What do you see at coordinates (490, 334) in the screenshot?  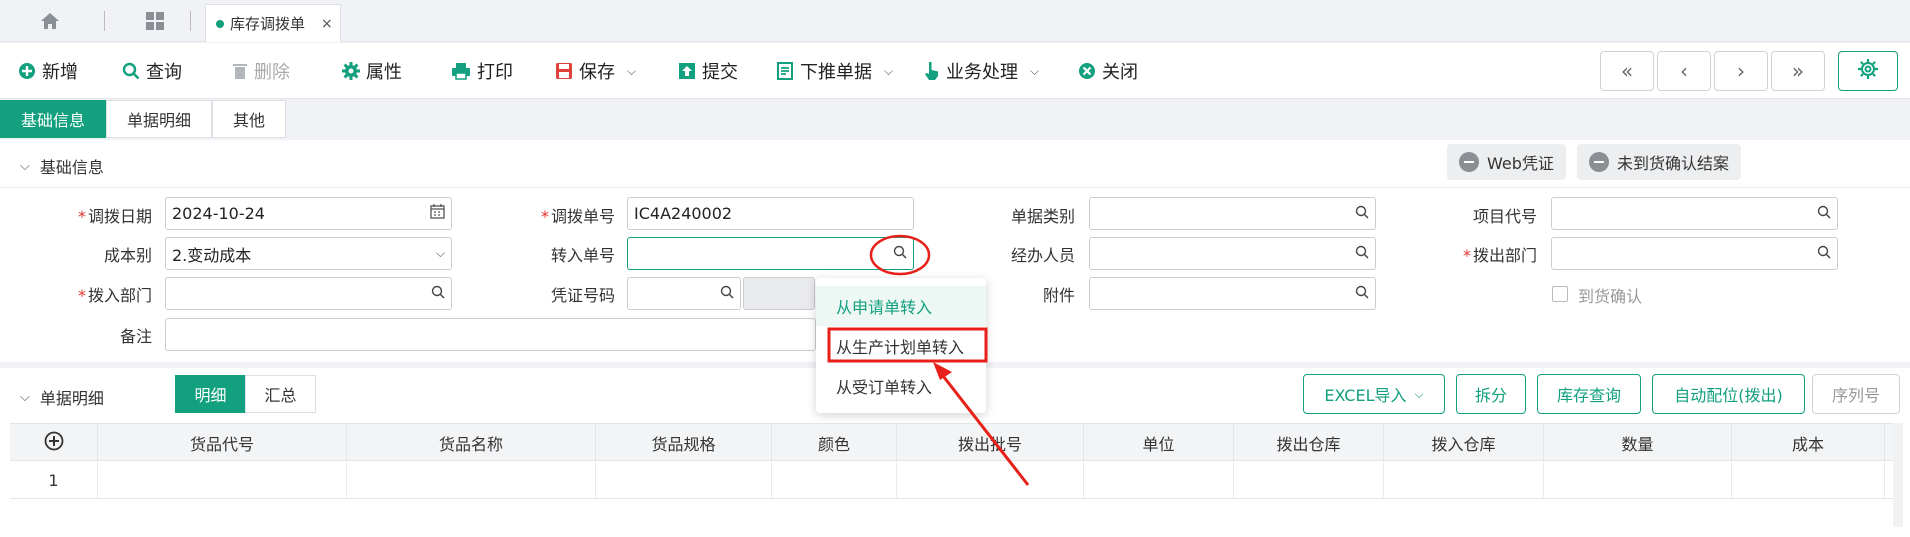 I see `remark-field` at bounding box center [490, 334].